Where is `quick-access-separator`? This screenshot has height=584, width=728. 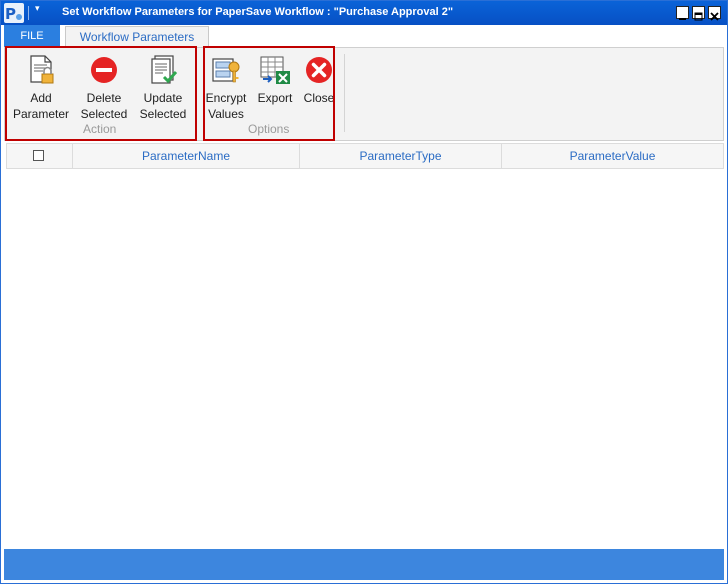 quick-access-separator is located at coordinates (28, 13).